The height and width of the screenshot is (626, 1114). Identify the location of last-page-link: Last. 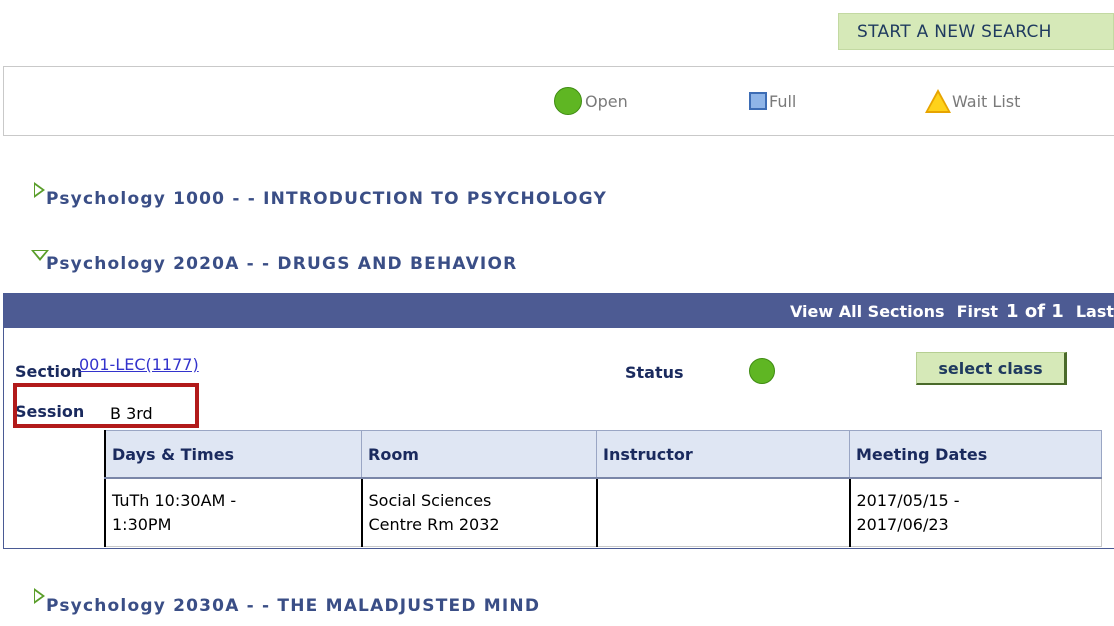
(1095, 311).